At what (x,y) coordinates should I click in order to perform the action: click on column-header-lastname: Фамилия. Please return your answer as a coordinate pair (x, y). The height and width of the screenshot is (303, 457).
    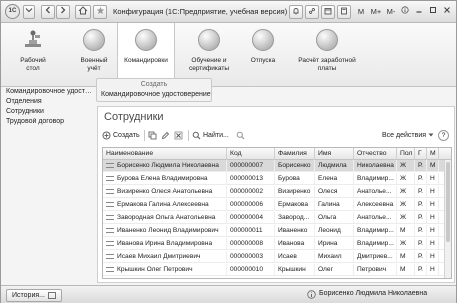
    Looking at the image, I should click on (295, 154).